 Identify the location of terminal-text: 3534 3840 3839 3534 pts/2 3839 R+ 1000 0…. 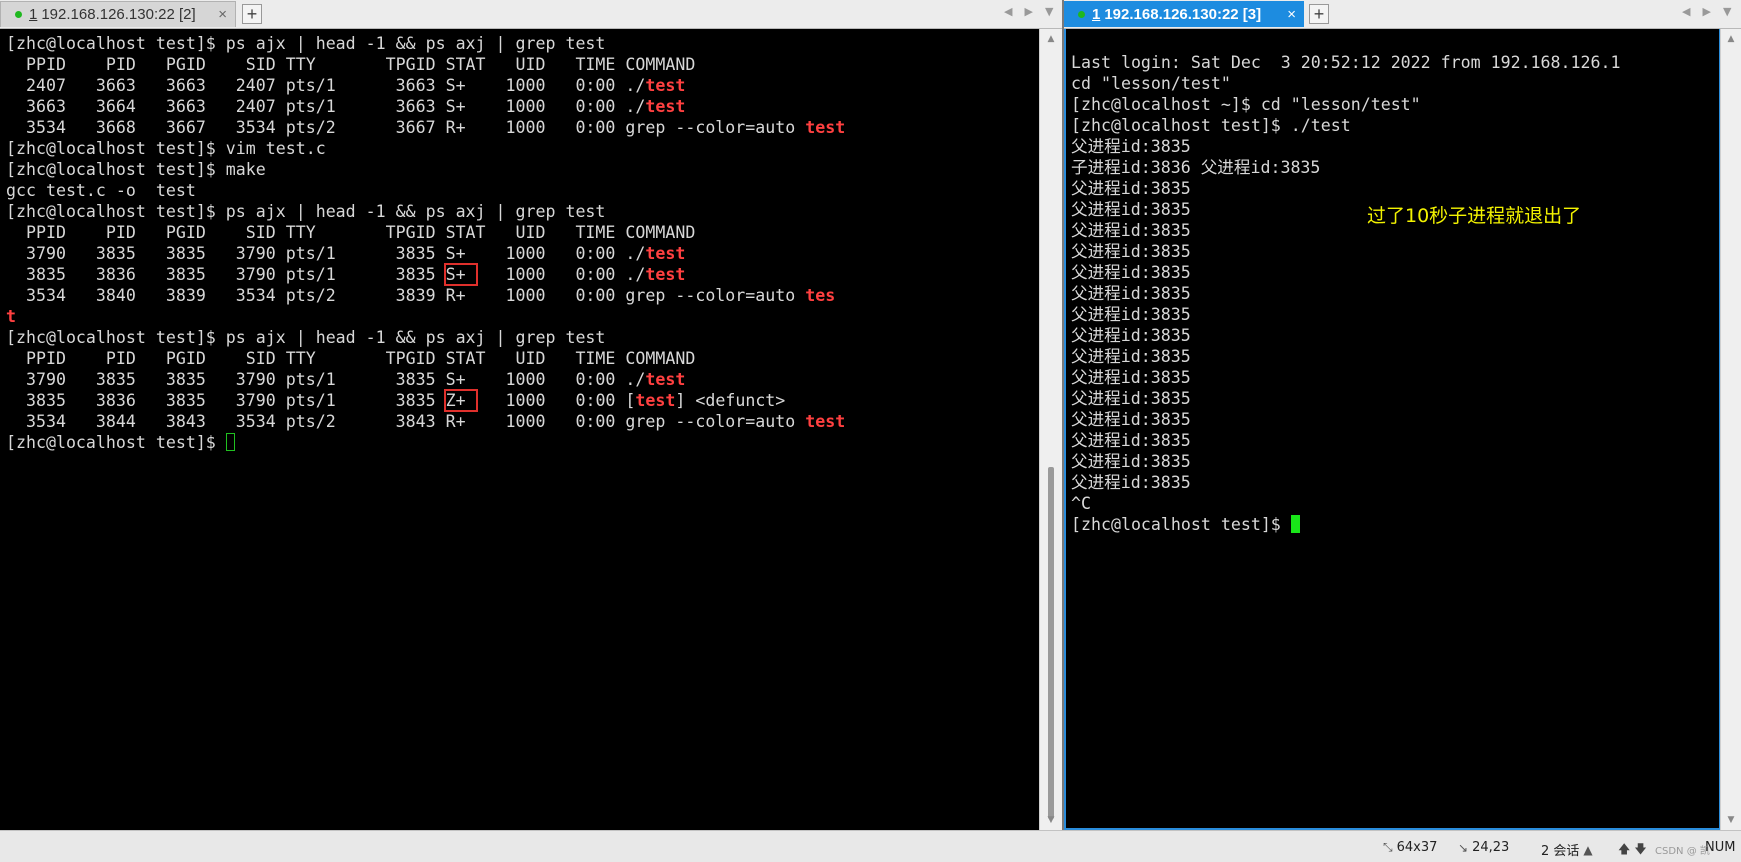
(406, 295).